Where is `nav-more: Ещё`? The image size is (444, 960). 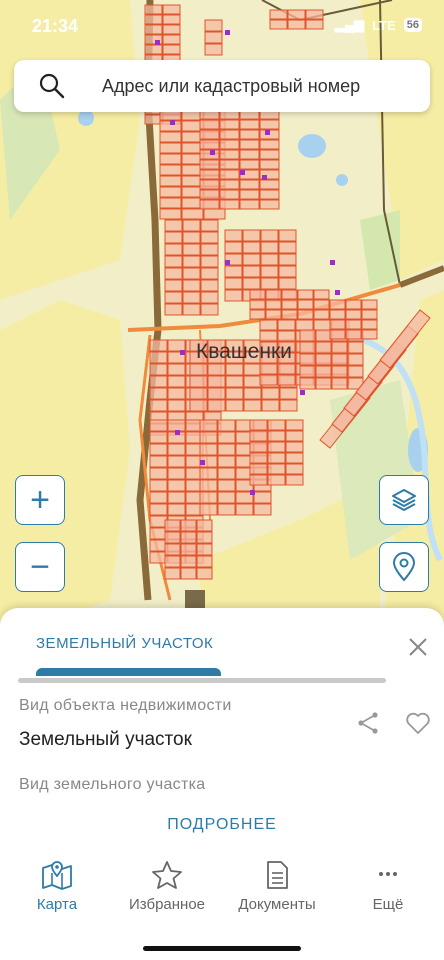 nav-more: Ещё is located at coordinates (388, 886).